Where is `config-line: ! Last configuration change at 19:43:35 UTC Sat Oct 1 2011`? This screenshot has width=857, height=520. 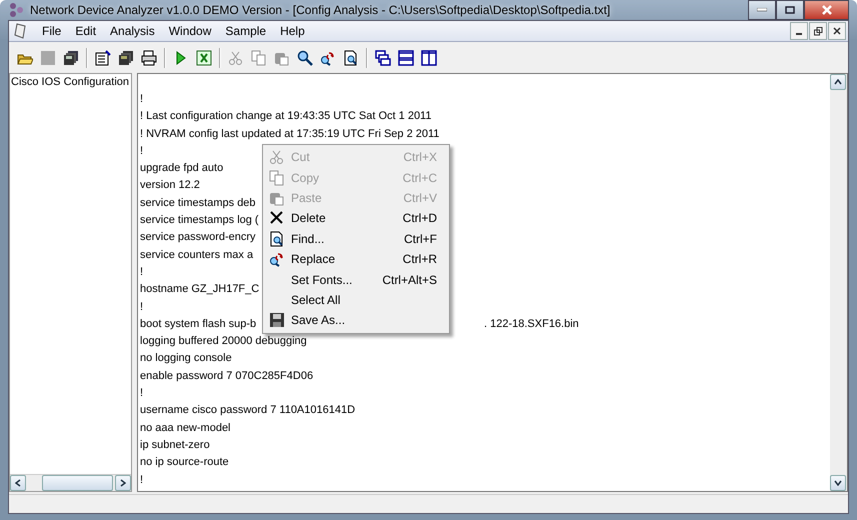 config-line: ! Last configuration change at 19:43:35 UTC Sat Oct 1 2011 is located at coordinates (286, 116).